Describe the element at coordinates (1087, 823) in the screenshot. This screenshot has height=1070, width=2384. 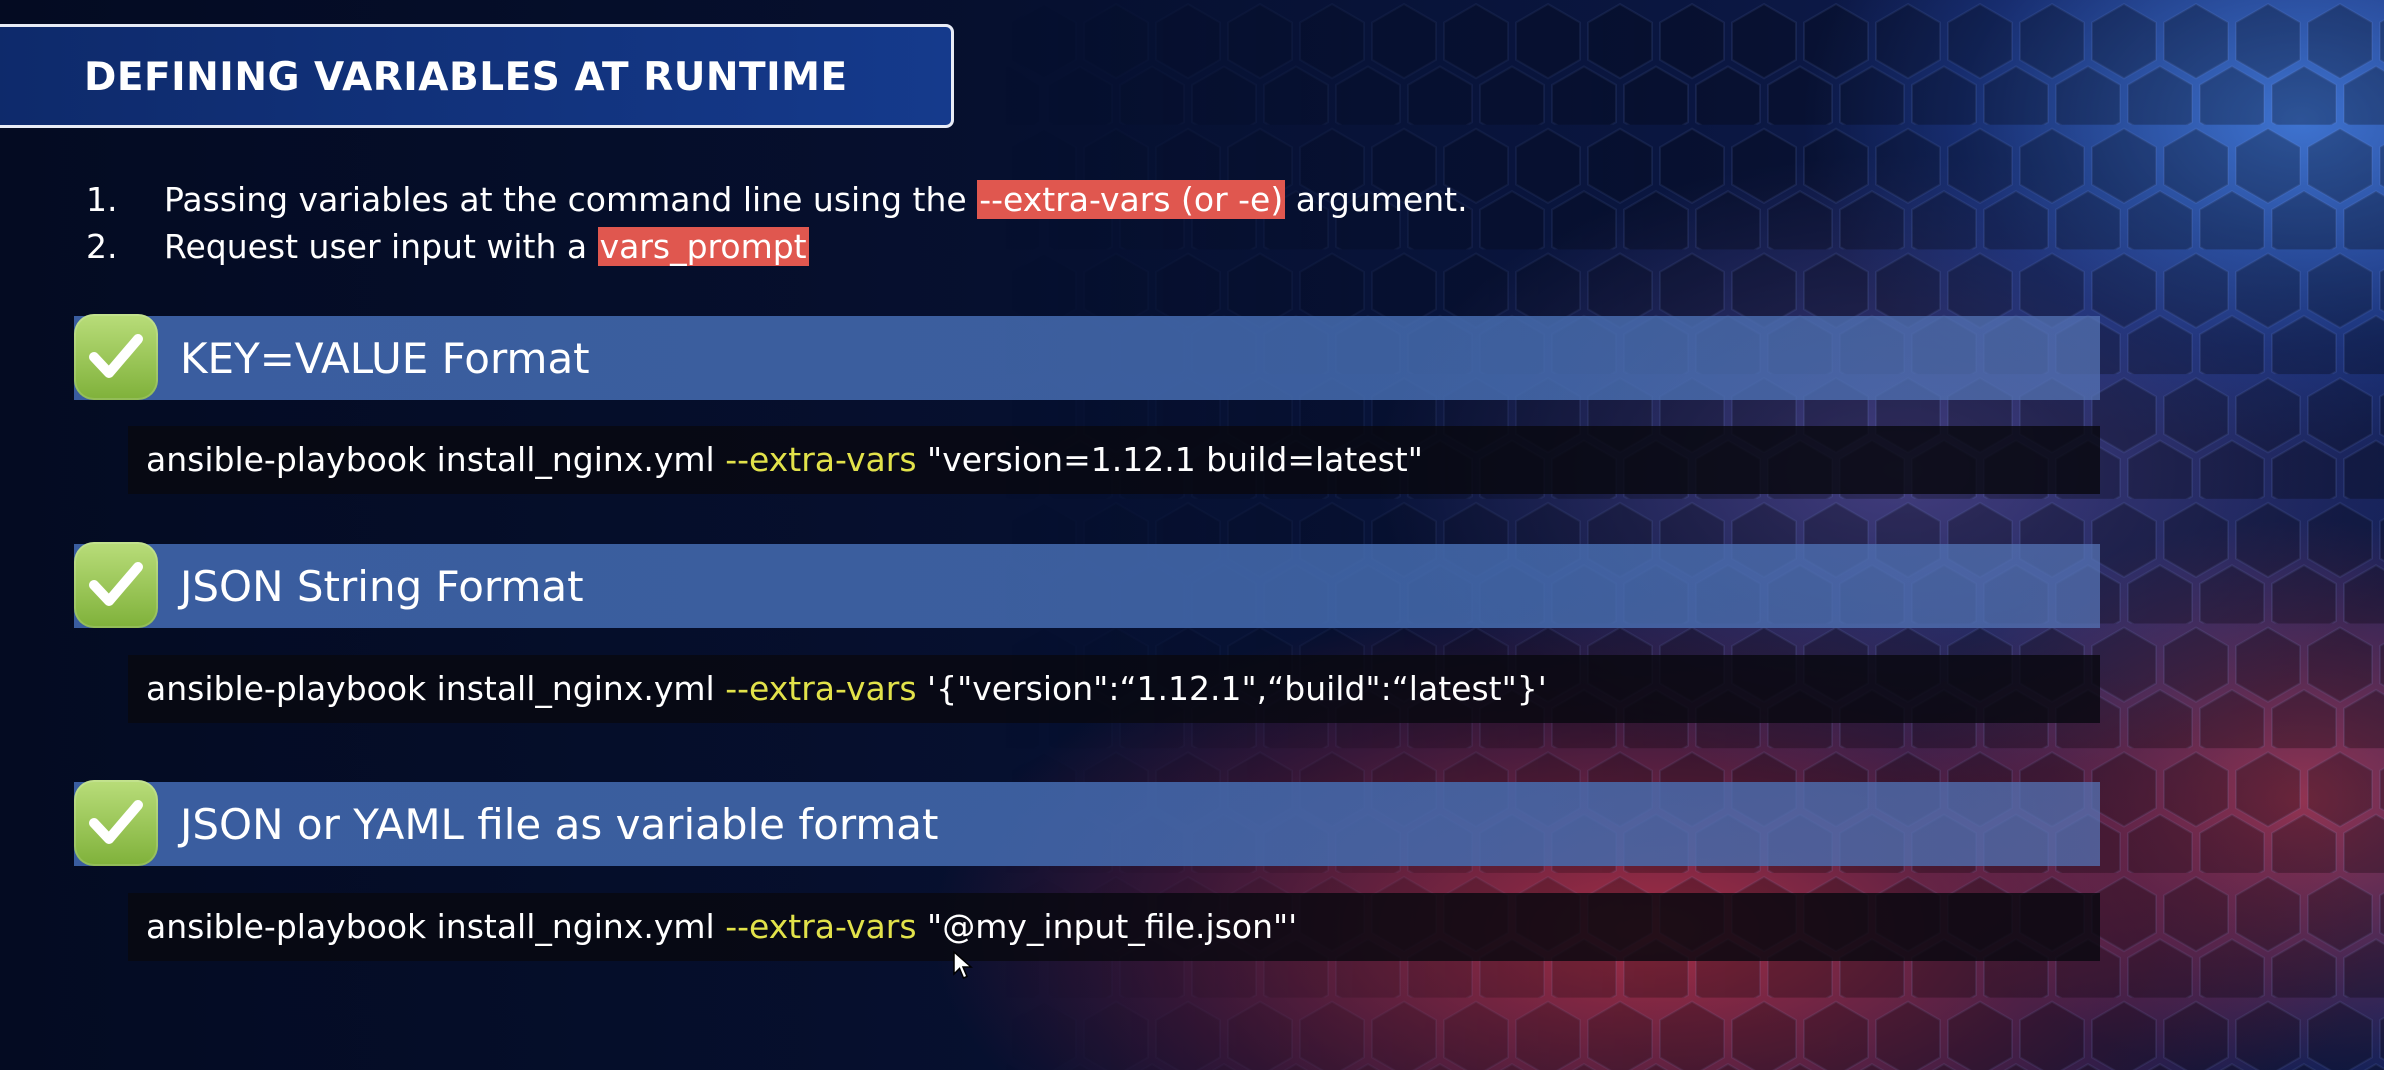
I see `section-json-yaml-file: JSON or YAML file as variable format` at that location.